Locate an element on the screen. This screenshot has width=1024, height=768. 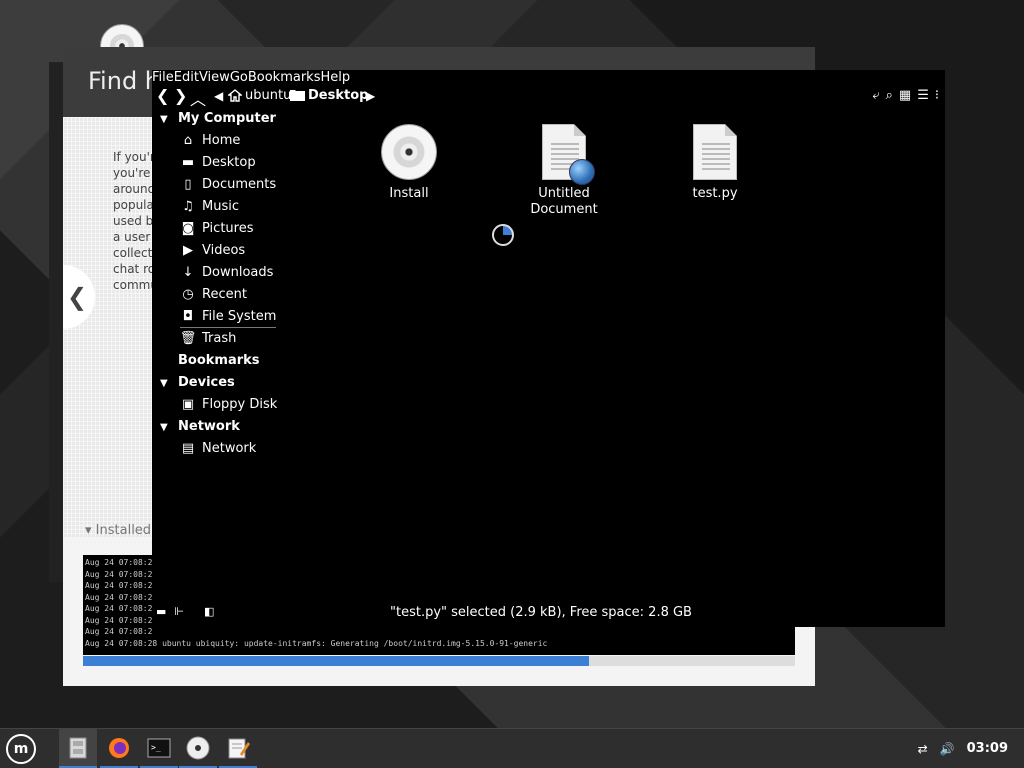
camera-icon: ◙ is located at coordinates (188, 228).